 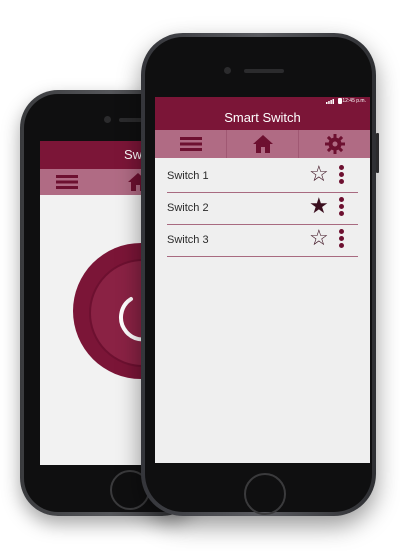 What do you see at coordinates (264, 71) in the screenshot?
I see `speaker-icon` at bounding box center [264, 71].